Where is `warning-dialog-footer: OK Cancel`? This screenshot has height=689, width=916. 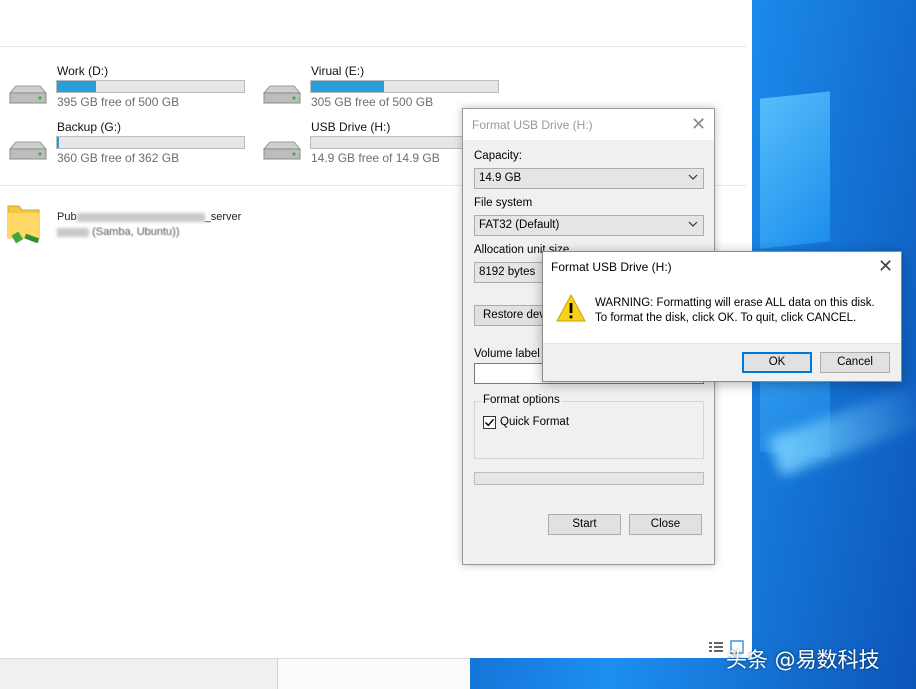
warning-dialog-footer: OK Cancel is located at coordinates (722, 362).